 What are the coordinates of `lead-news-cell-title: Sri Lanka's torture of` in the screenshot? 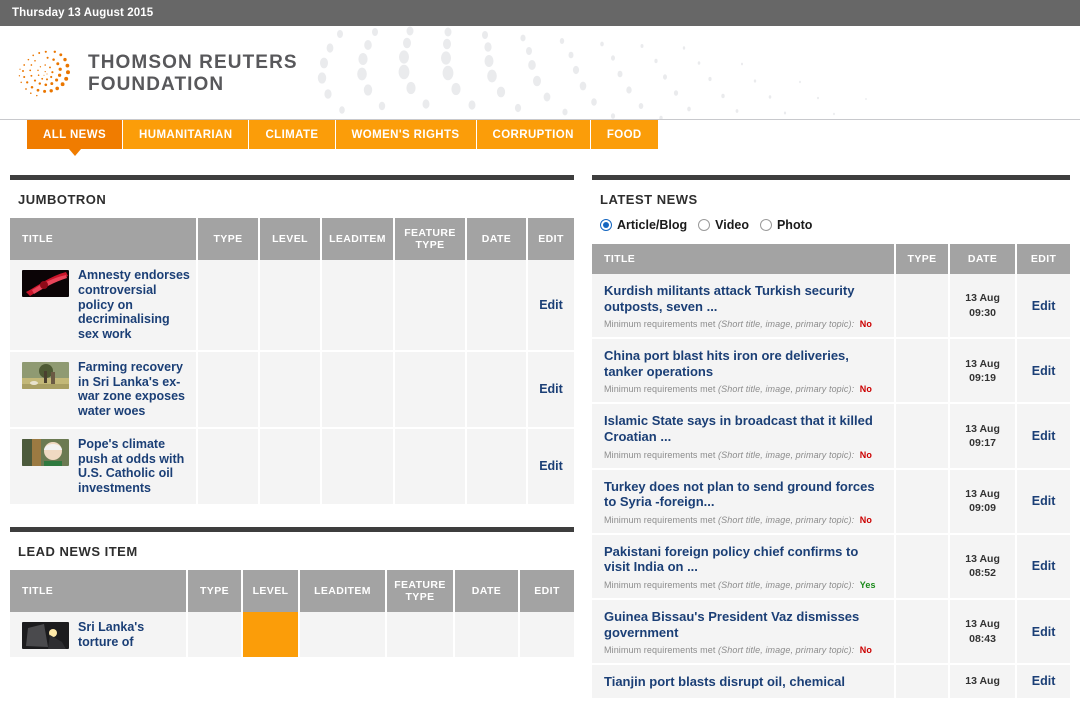 It's located at (99, 635).